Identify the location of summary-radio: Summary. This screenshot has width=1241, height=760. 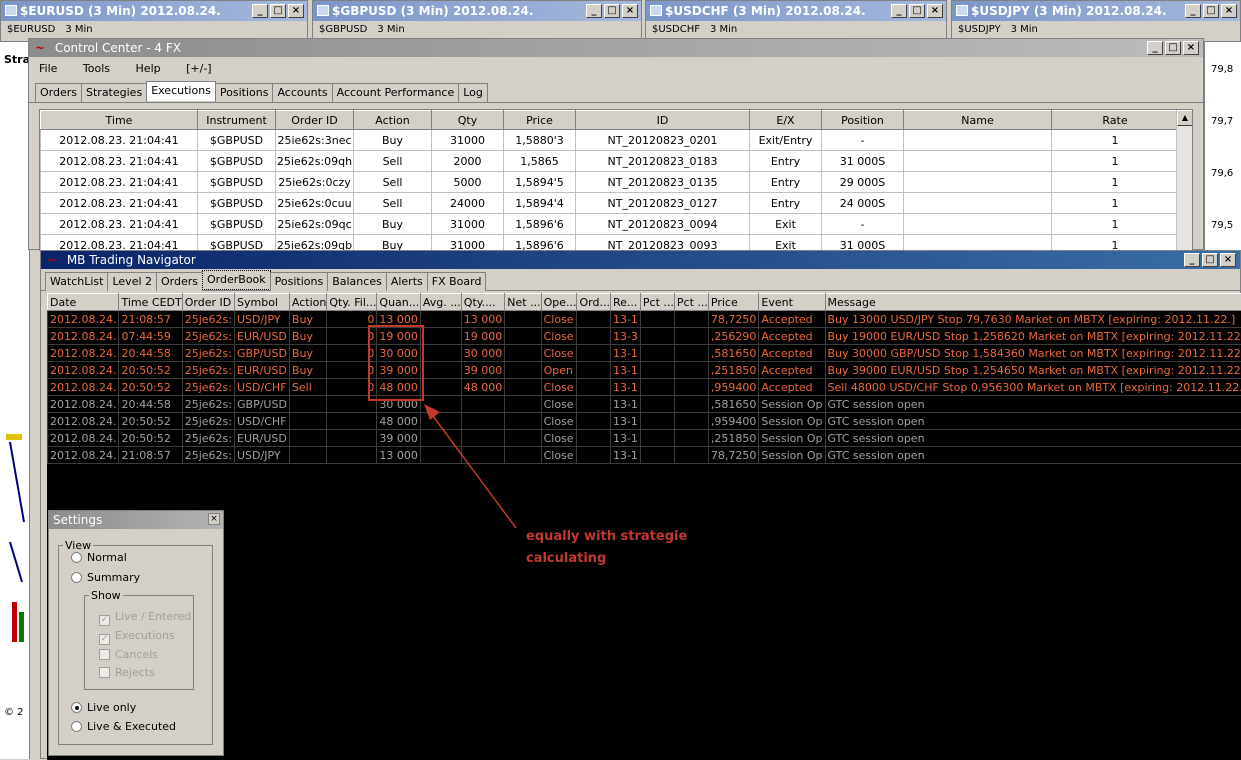
(105, 577).